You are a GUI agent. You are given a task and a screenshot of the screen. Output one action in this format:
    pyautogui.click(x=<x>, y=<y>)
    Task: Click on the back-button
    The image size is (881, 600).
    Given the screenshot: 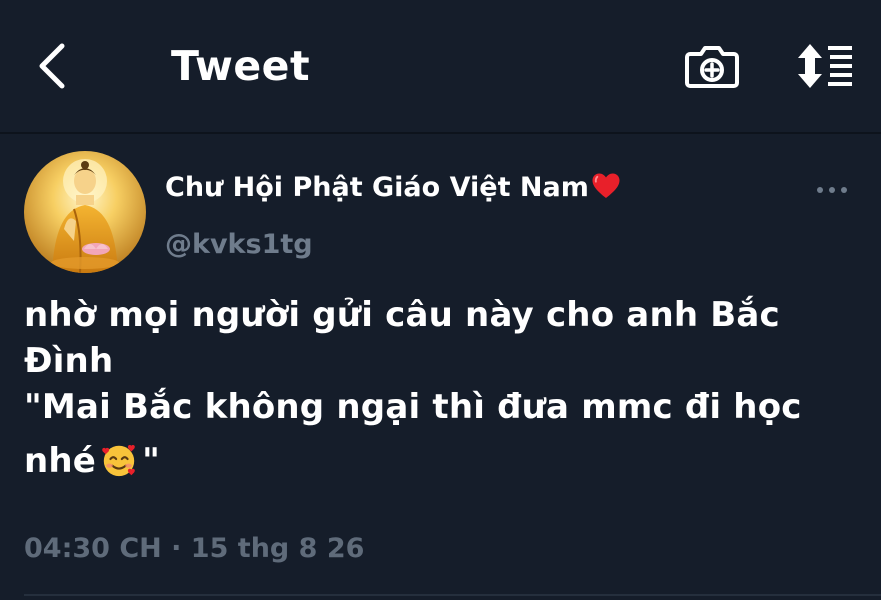 What is the action you would take?
    pyautogui.click(x=52, y=66)
    